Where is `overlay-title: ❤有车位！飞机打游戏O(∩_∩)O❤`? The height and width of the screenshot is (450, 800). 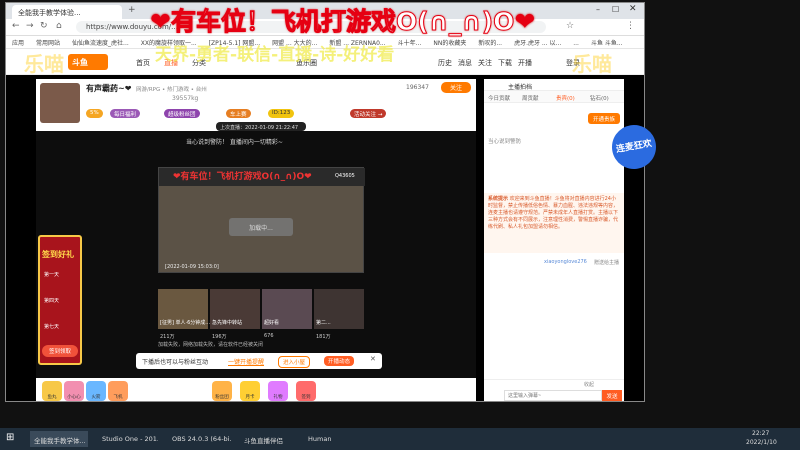
overlay-title: ❤有车位！飞机打游戏O(∩_∩)O❤ is located at coordinates (385, 19).